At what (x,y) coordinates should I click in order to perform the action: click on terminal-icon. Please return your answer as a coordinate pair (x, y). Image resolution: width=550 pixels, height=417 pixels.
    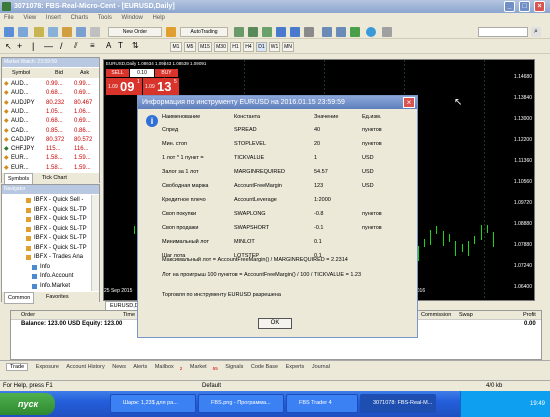
    Looking at the image, I should click on (81, 32).